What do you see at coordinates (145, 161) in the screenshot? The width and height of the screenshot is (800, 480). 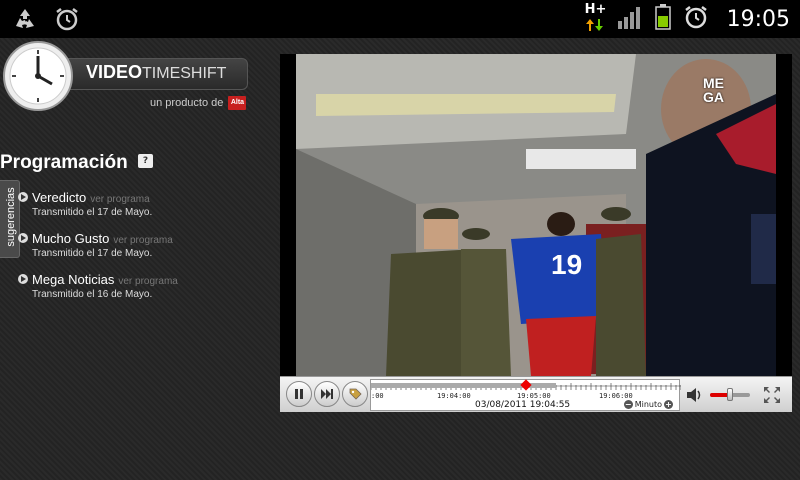 I see `help-icon: ?` at bounding box center [145, 161].